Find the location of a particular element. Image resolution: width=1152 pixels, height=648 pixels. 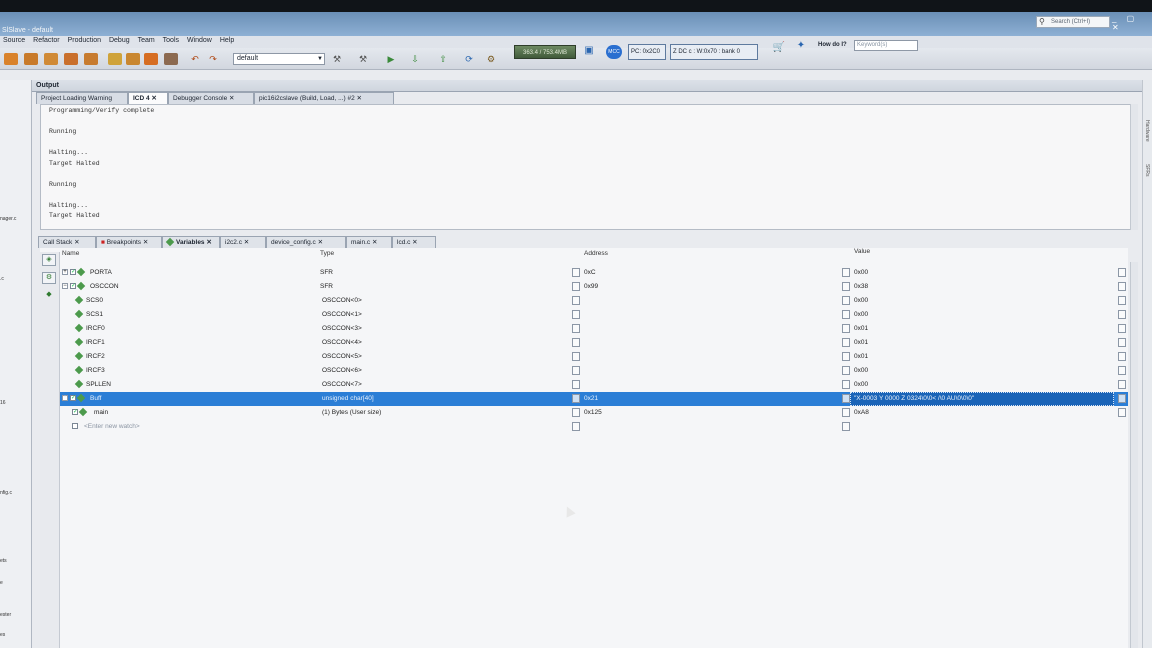

menu-tools: Tools is located at coordinates (171, 40).